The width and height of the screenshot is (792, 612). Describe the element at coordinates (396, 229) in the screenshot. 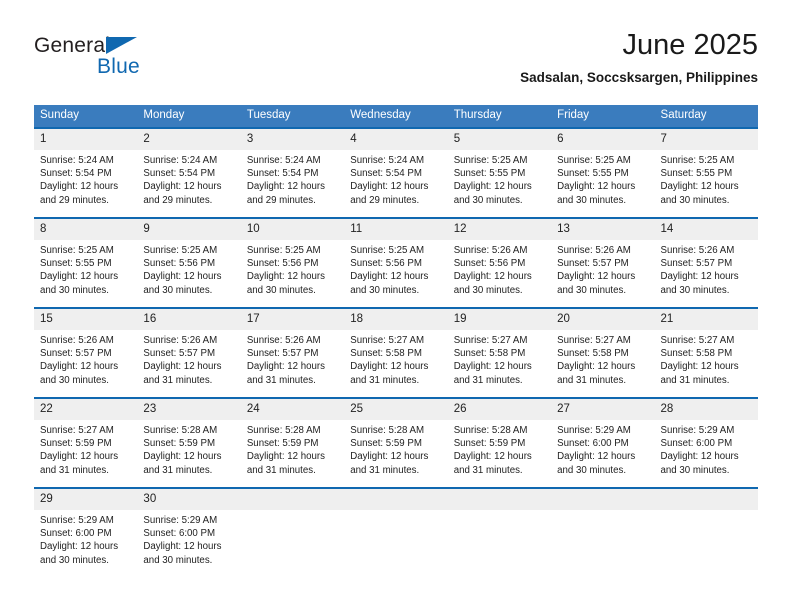

I see `day-number: 11` at that location.